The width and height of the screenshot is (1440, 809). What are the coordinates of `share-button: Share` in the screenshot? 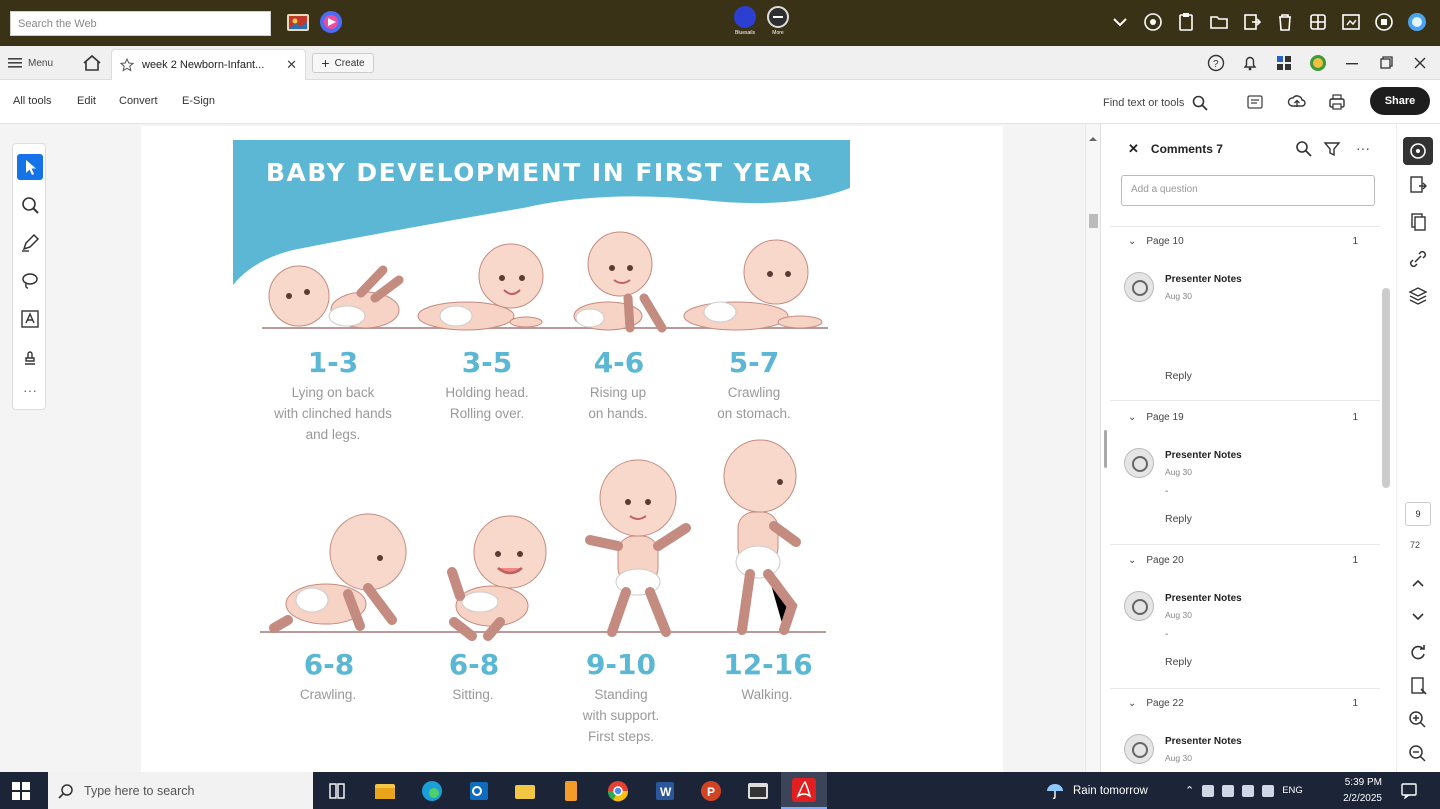 It's located at (1400, 101).